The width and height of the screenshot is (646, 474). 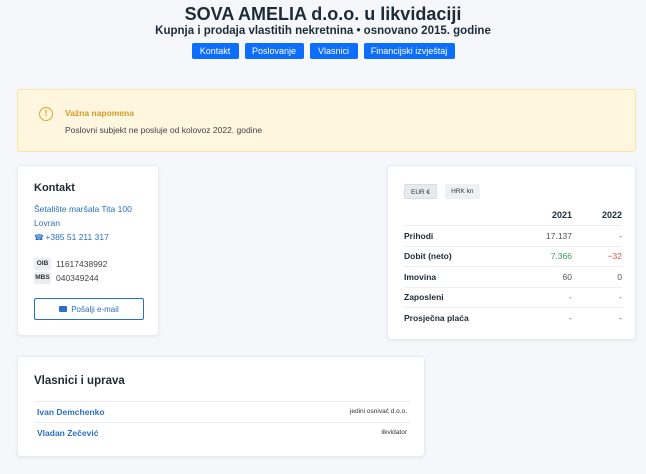 What do you see at coordinates (424, 297) in the screenshot?
I see `row-label: Zaposleni` at bounding box center [424, 297].